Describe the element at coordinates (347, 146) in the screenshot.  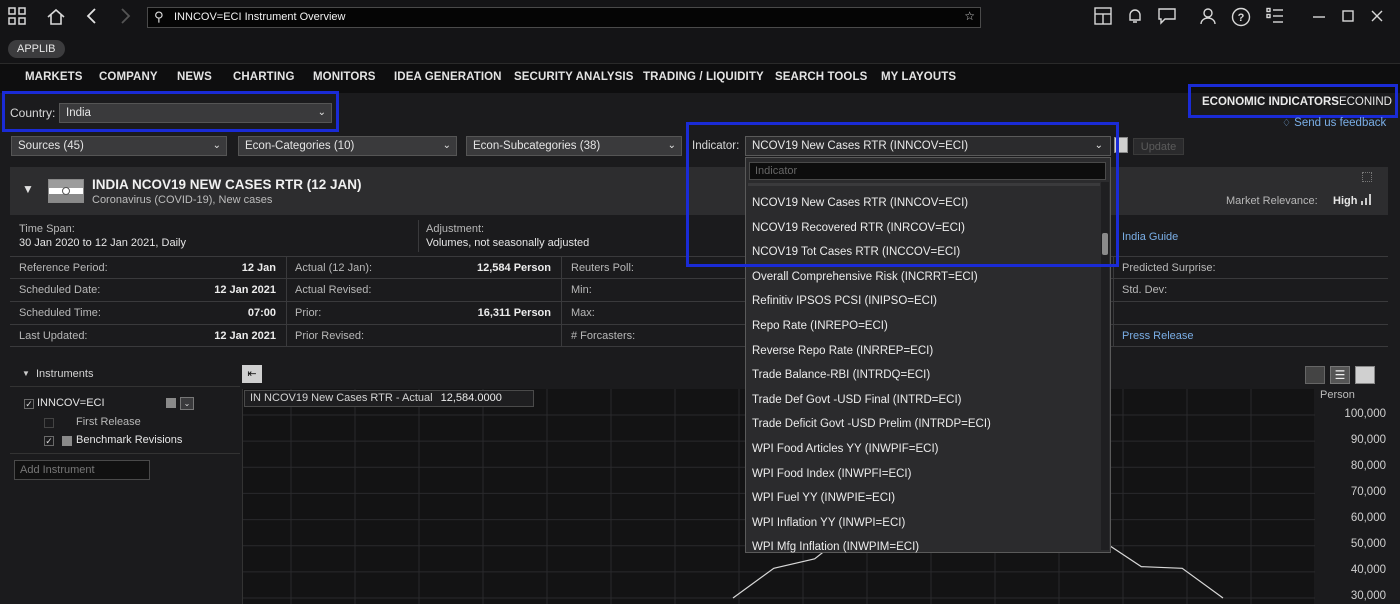
I see `econ-categories-select: Econ-Categories (10) ⌄` at that location.